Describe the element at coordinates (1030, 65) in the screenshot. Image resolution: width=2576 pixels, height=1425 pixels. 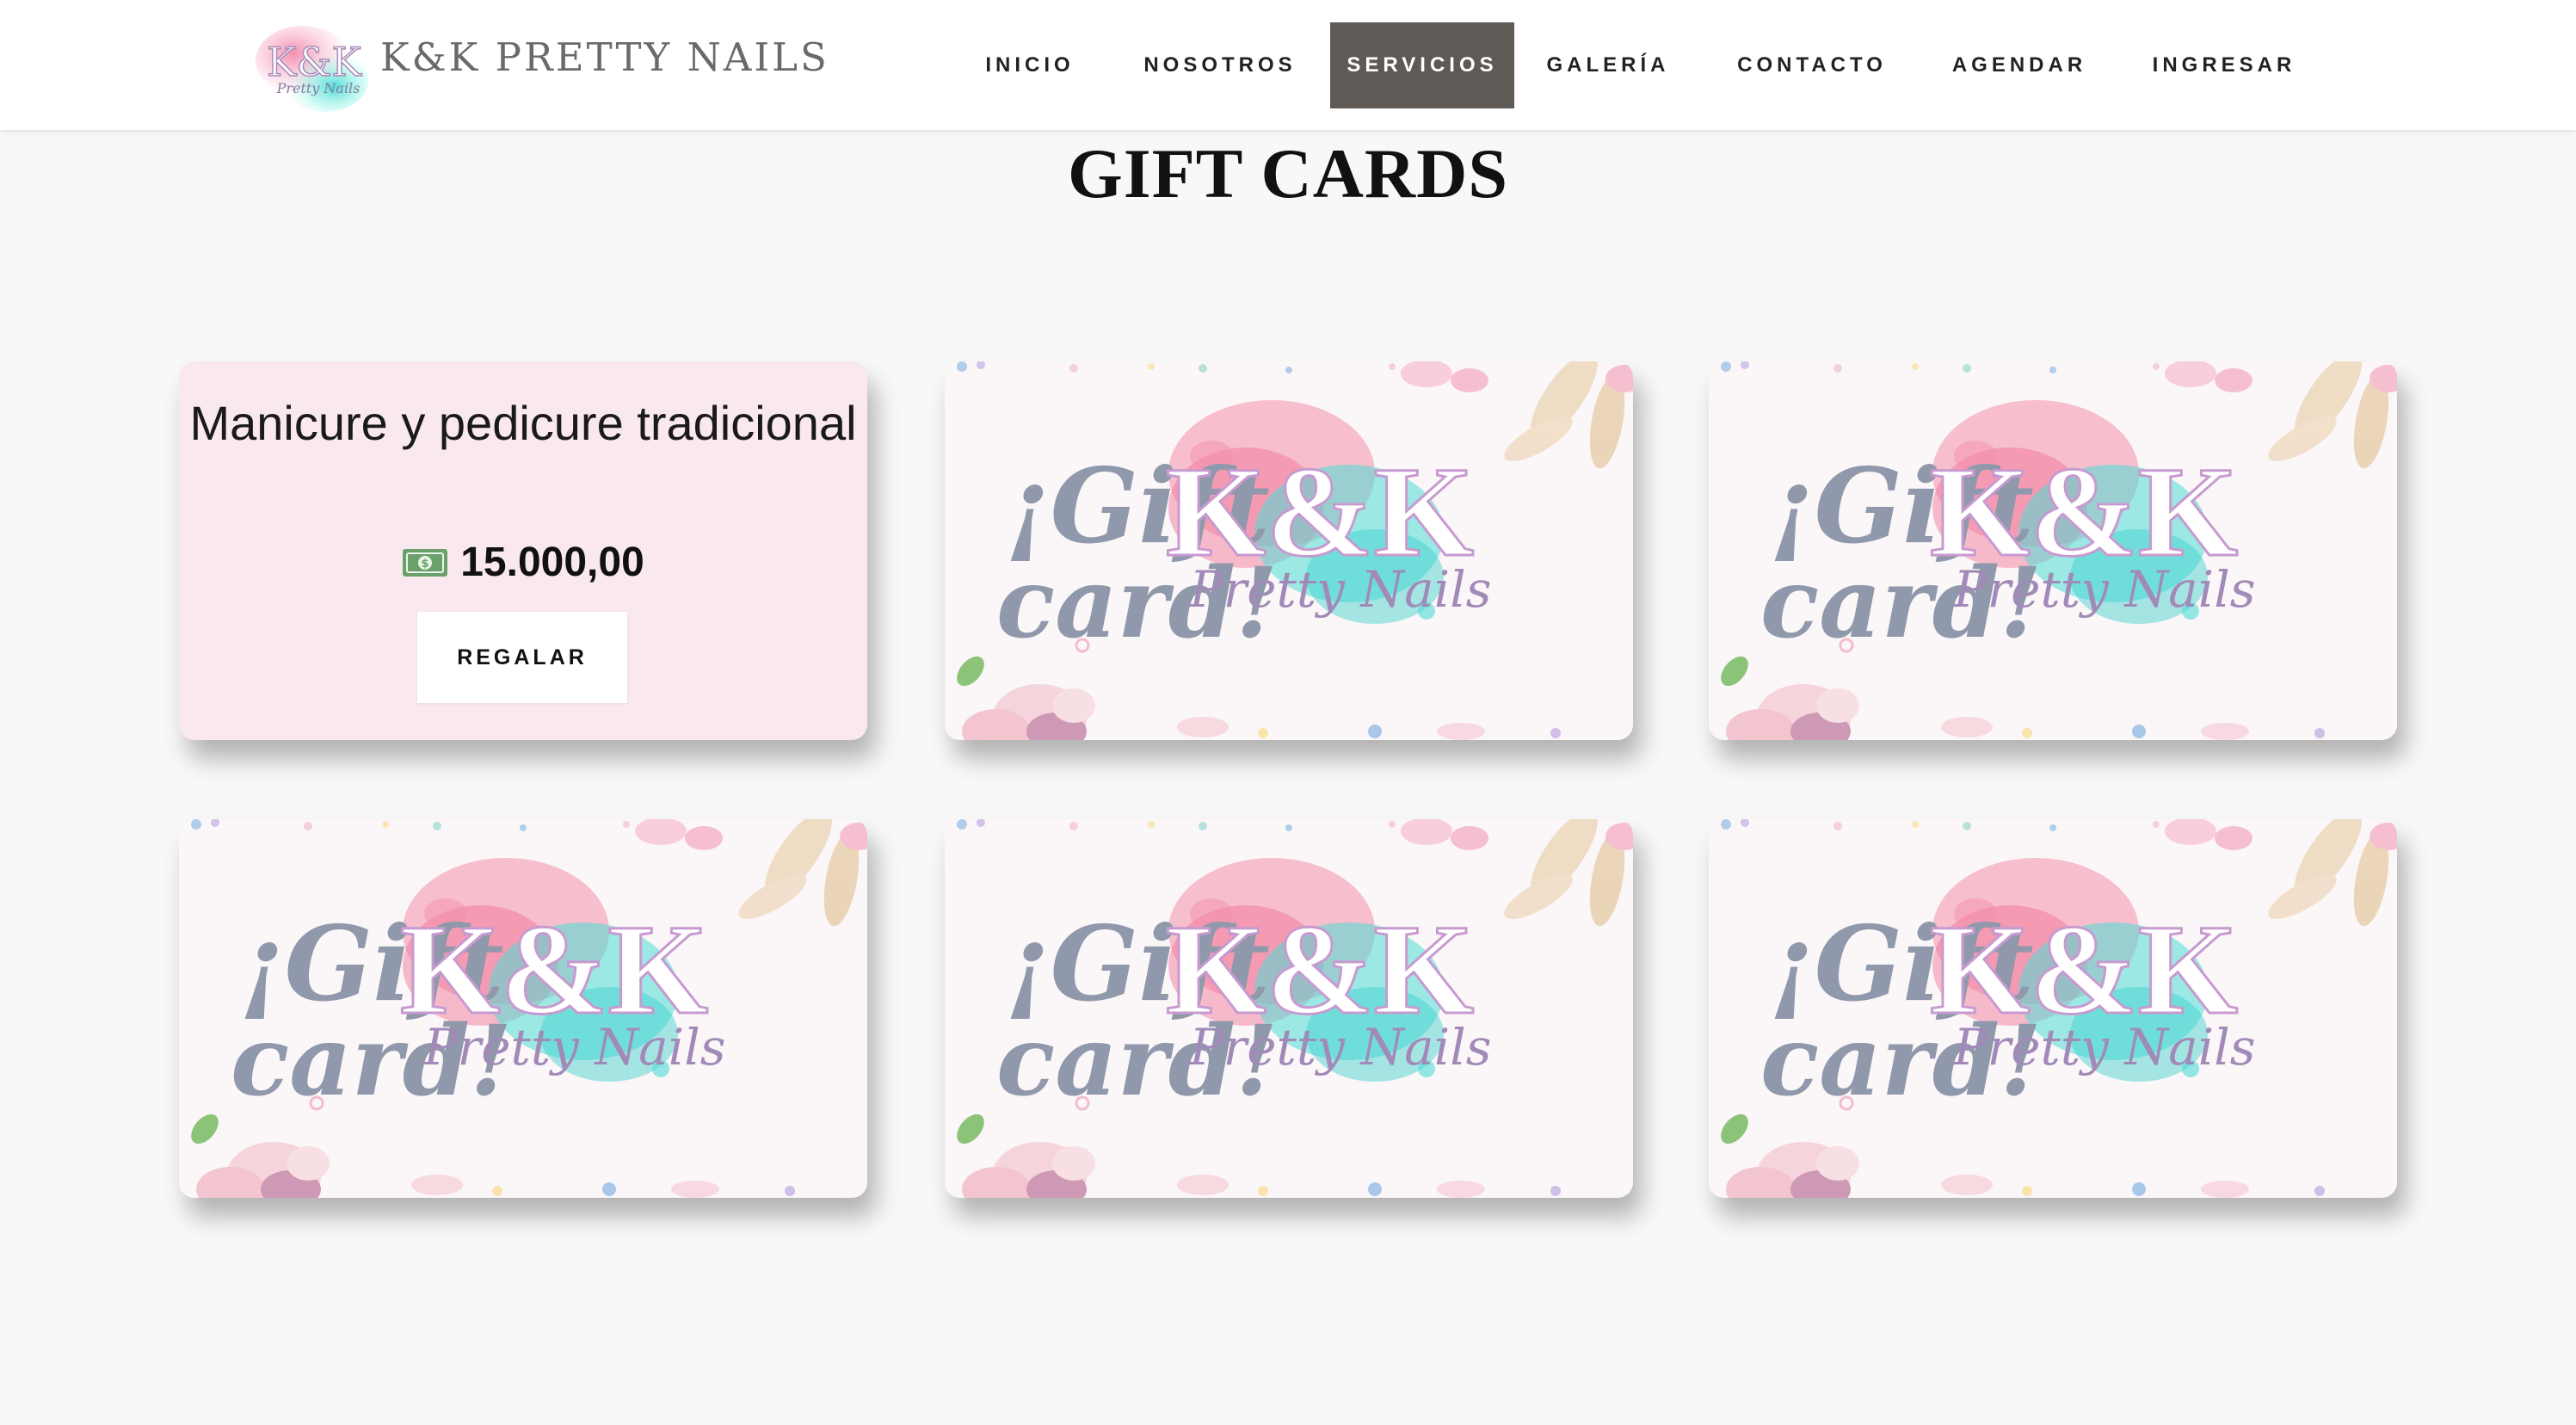
I see `nav-inicio: INICIO` at that location.